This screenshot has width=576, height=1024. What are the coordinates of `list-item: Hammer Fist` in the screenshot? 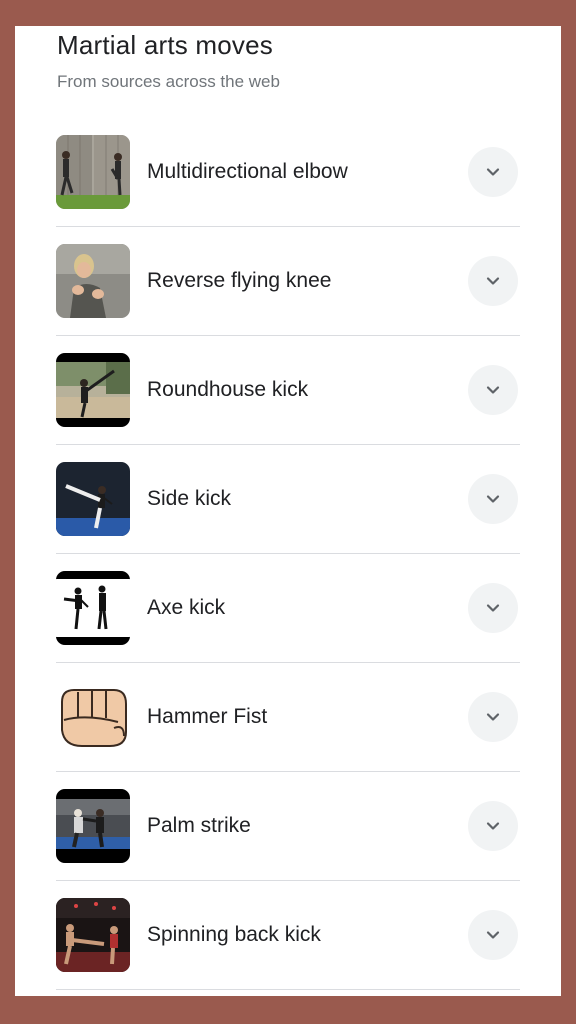 It's located at (288, 717).